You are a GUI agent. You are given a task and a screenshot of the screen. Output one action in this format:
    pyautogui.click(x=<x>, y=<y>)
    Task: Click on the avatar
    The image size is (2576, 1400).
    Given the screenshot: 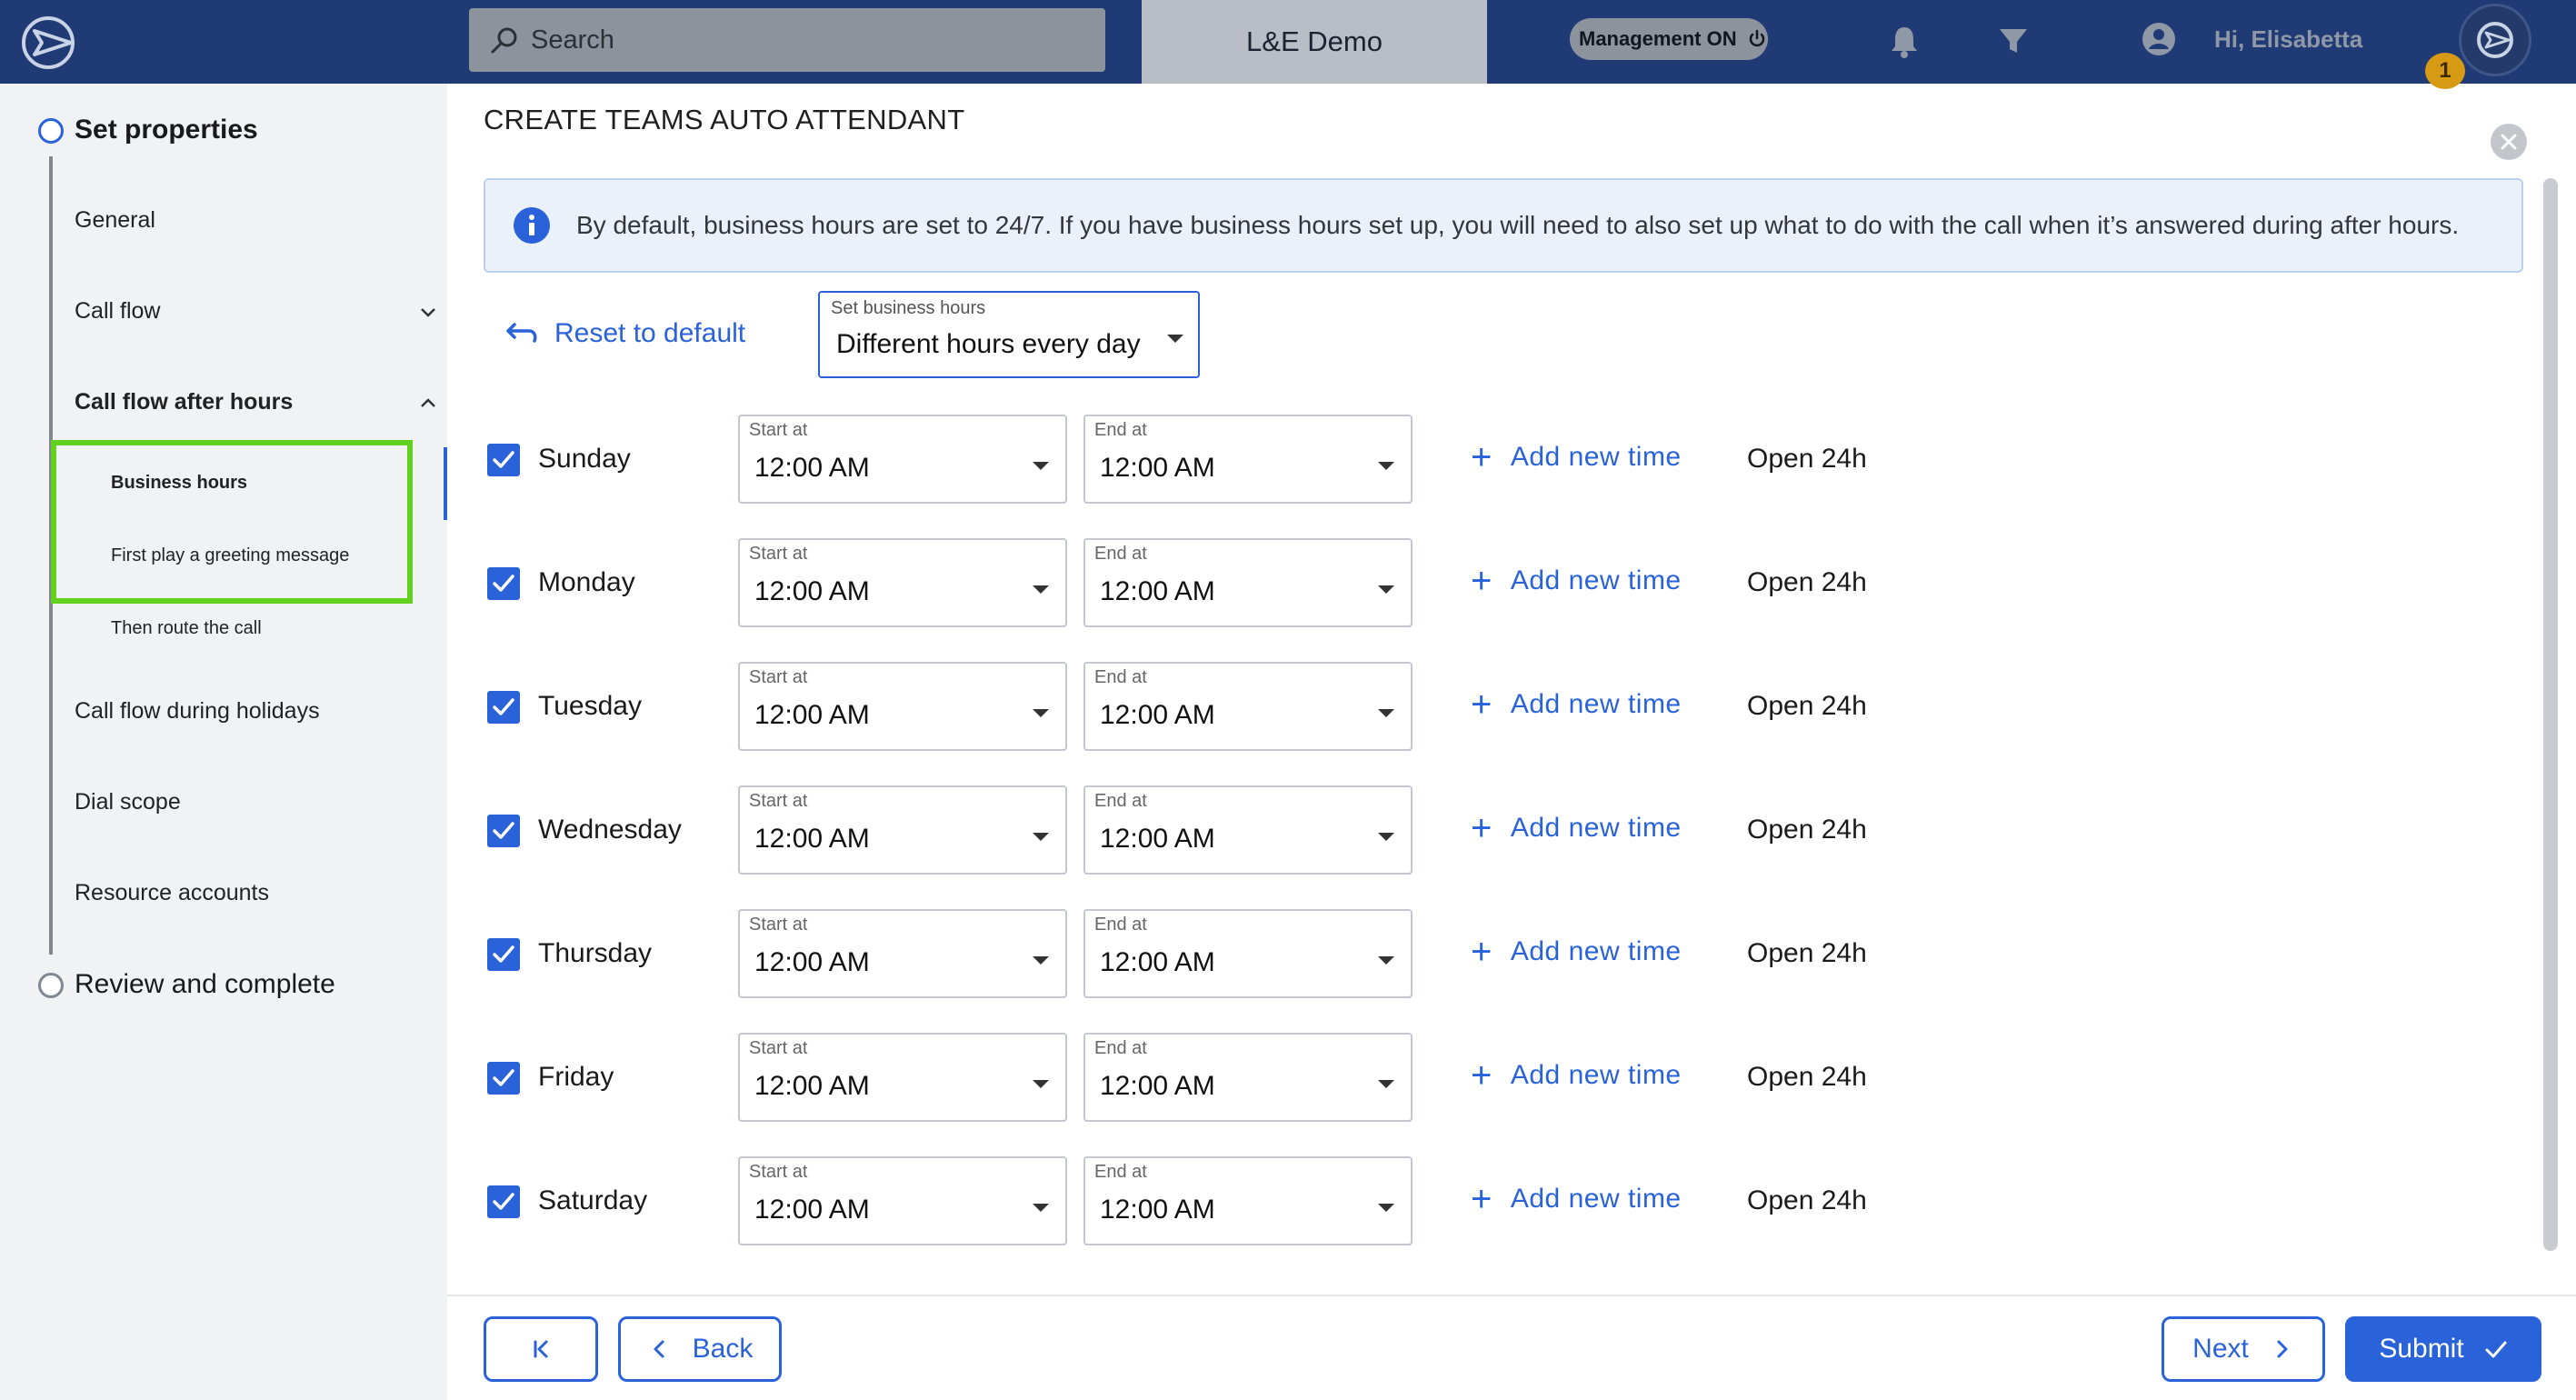 What is the action you would take?
    pyautogui.click(x=2495, y=40)
    